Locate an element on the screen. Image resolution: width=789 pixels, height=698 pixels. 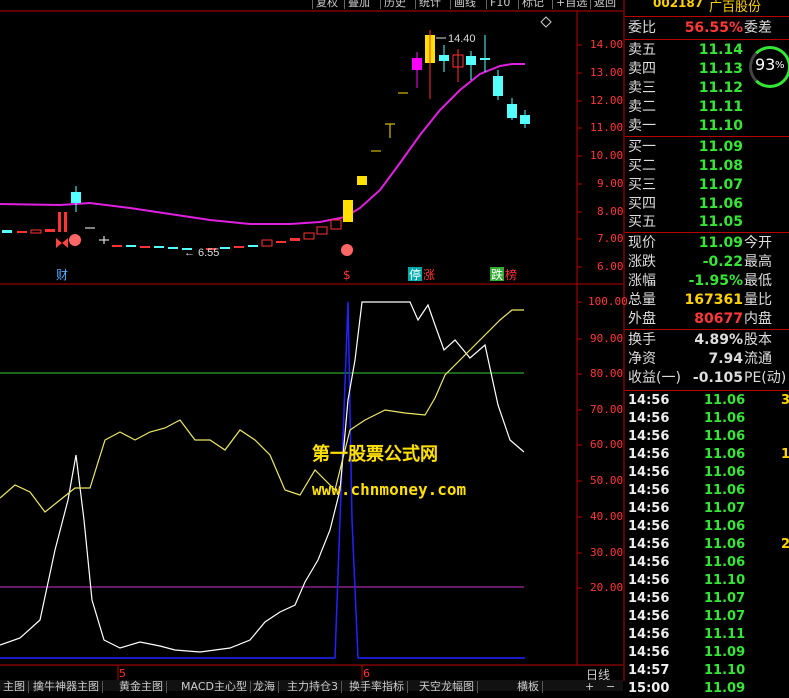
sub-y-tick: 70.00 is located at coordinates (607, 409).